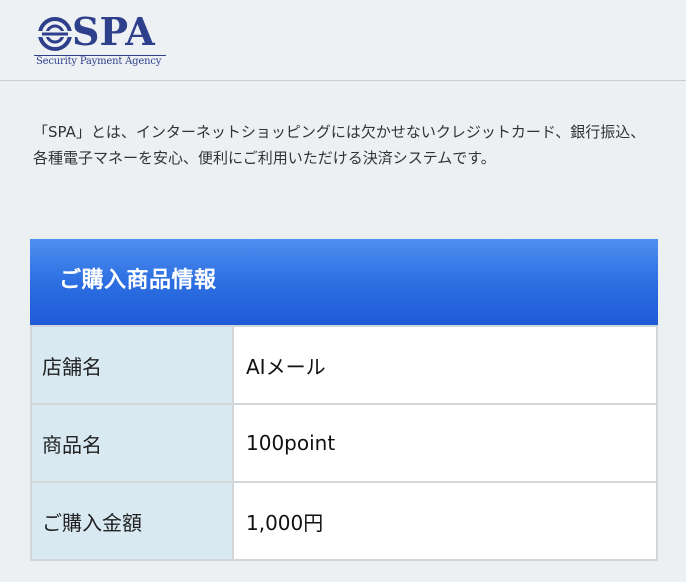 The width and height of the screenshot is (686, 582). What do you see at coordinates (445, 521) in the screenshot?
I see `purchase-amount-value: 1,000円` at bounding box center [445, 521].